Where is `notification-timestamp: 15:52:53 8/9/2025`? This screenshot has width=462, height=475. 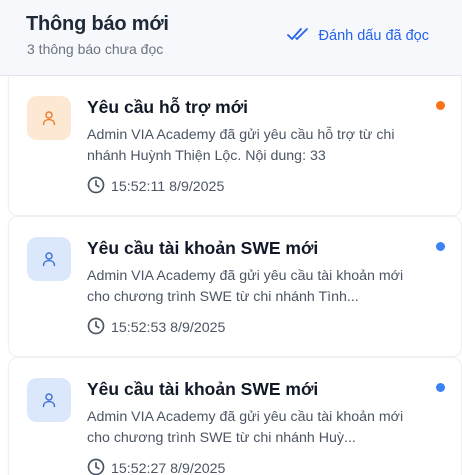 notification-timestamp: 15:52:53 8/9/2025 is located at coordinates (168, 328).